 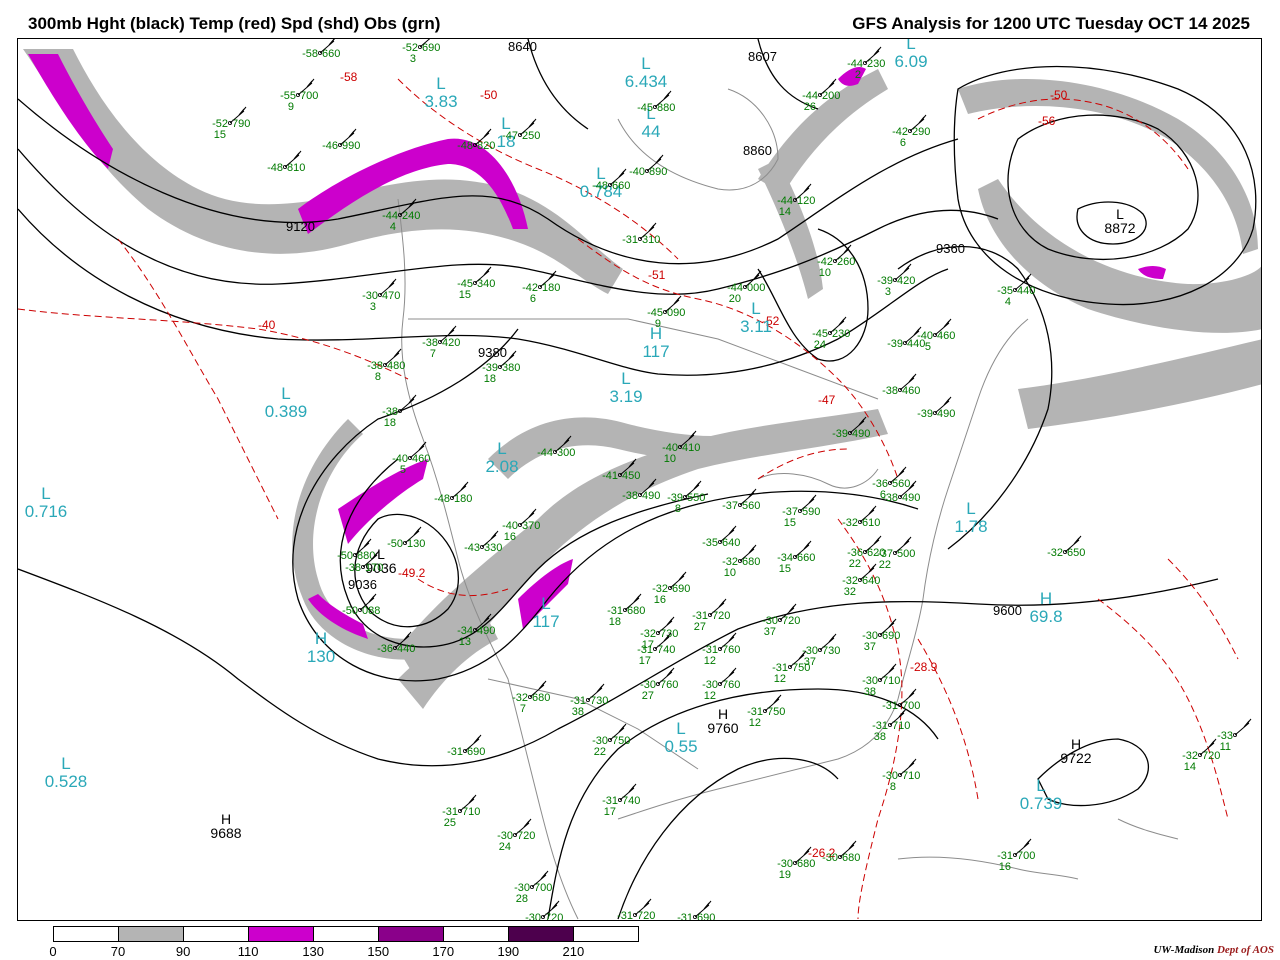 I want to click on ob-dewpoint: 10, so click(x=825, y=273).